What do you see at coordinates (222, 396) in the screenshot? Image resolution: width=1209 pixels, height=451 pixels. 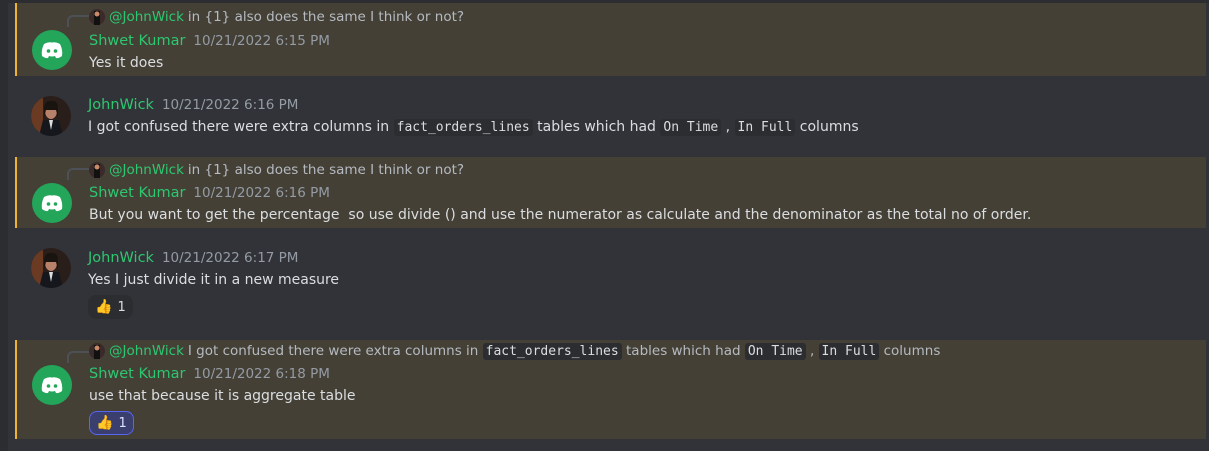 I see `message-content: use that because it is aggregate table` at bounding box center [222, 396].